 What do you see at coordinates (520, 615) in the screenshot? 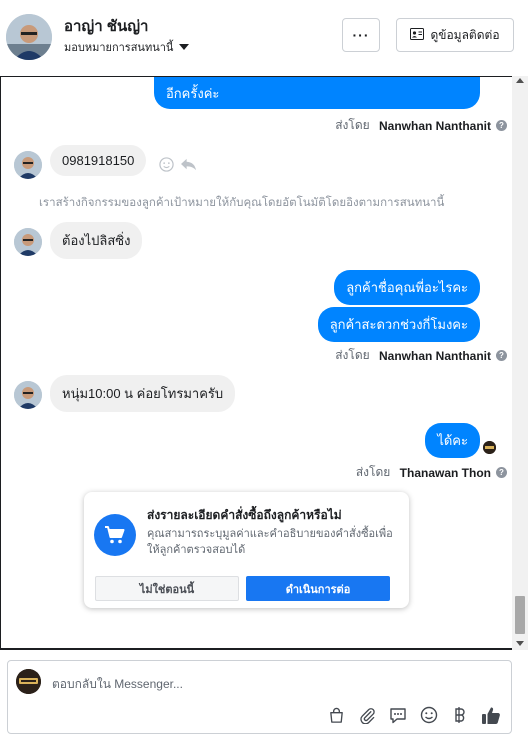
I see `scroll-thumb` at bounding box center [520, 615].